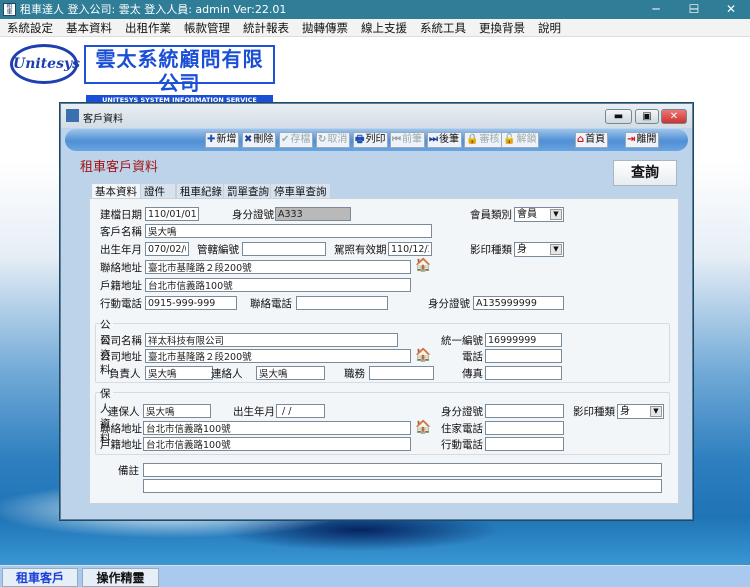 The width and height of the screenshot is (750, 587). What do you see at coordinates (539, 249) in the screenshot?
I see `copy-select: 身 ▼` at bounding box center [539, 249].